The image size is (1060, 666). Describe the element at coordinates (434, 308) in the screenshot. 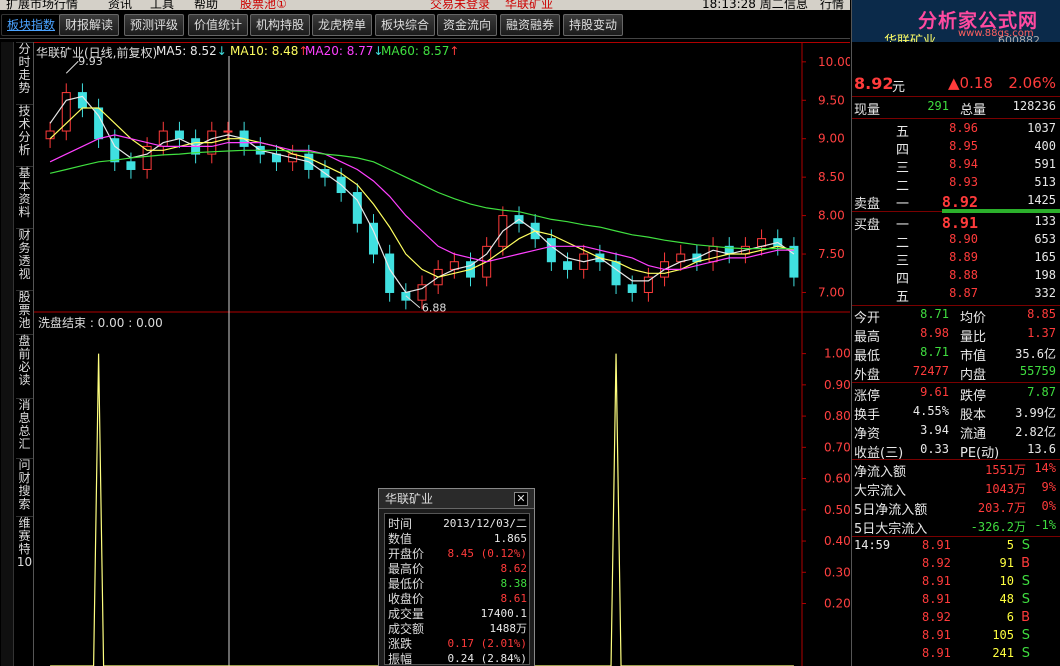

I see `low-marker-label: 6.88` at that location.